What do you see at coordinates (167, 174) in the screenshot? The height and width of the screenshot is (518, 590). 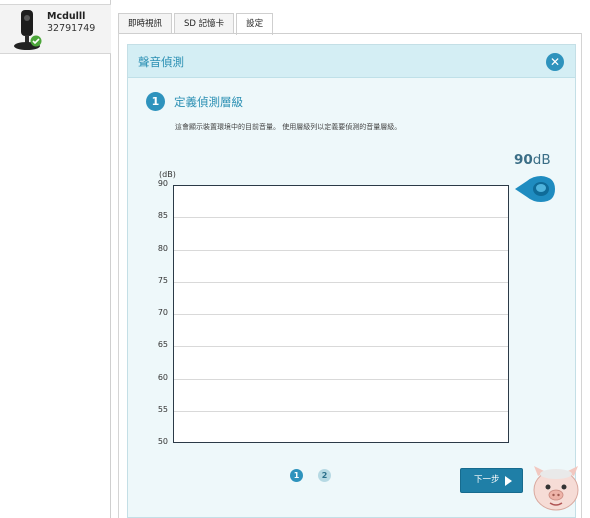 I see `y-axis-label: (dB)` at bounding box center [167, 174].